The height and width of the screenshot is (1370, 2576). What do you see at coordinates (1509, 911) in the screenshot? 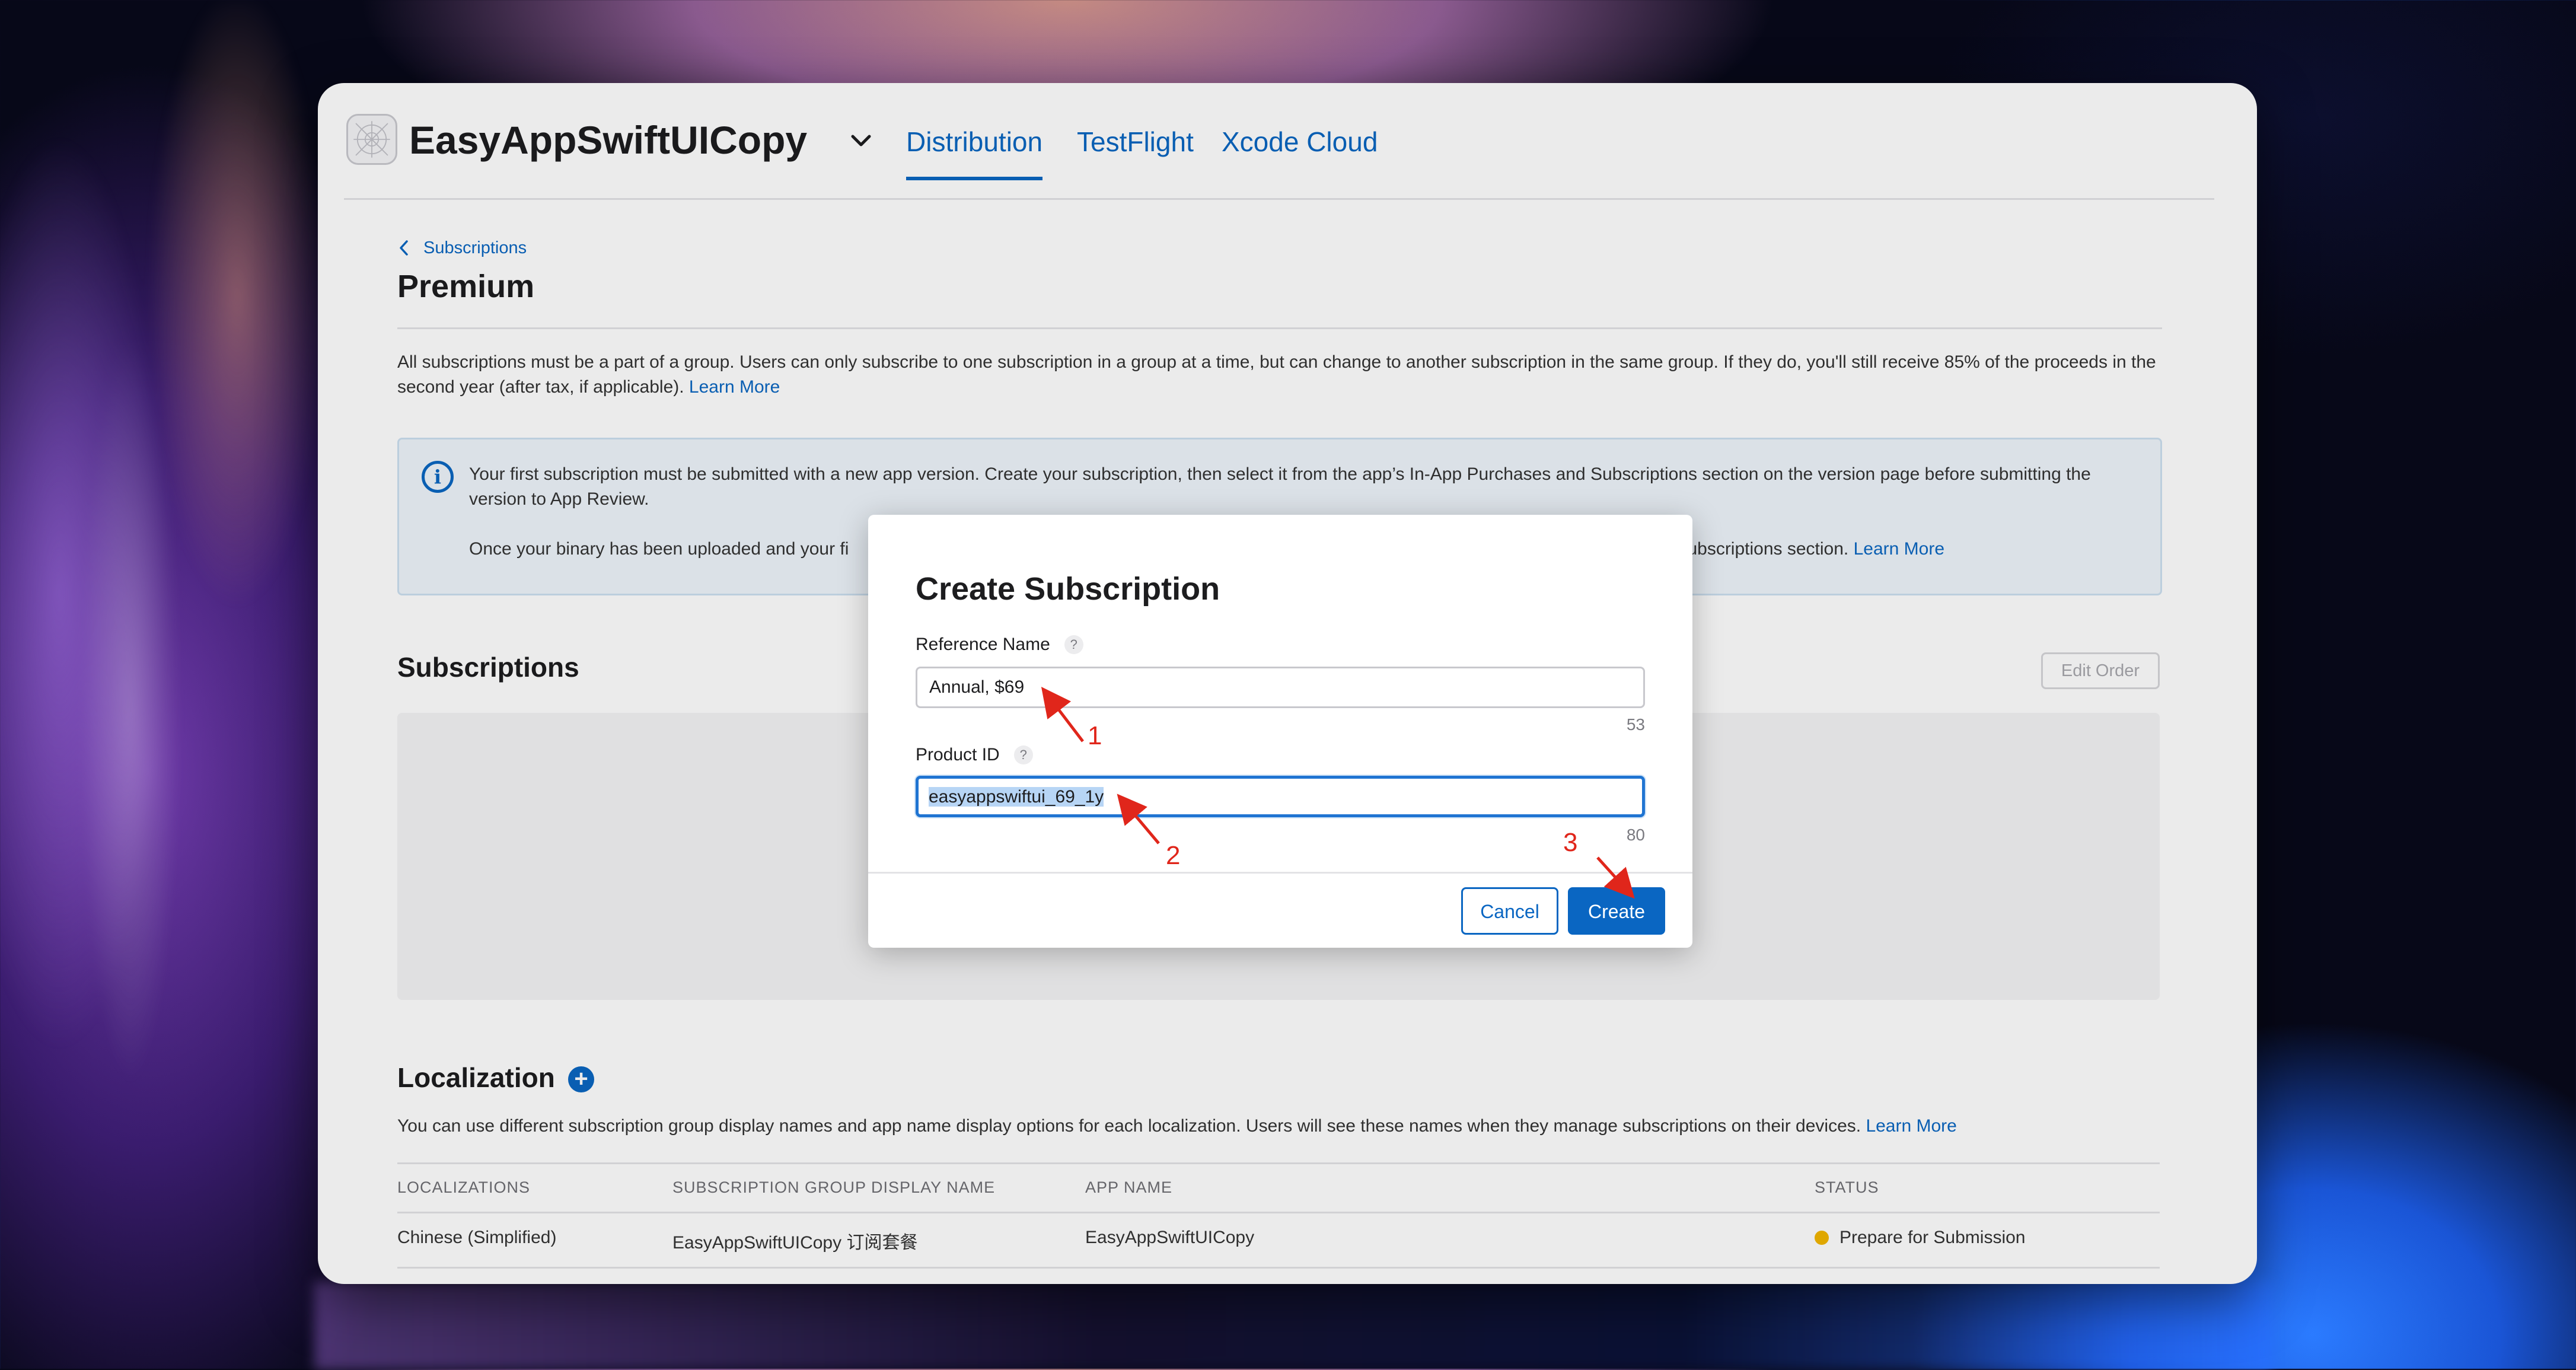
I see `cancel-button: Cancel` at bounding box center [1509, 911].